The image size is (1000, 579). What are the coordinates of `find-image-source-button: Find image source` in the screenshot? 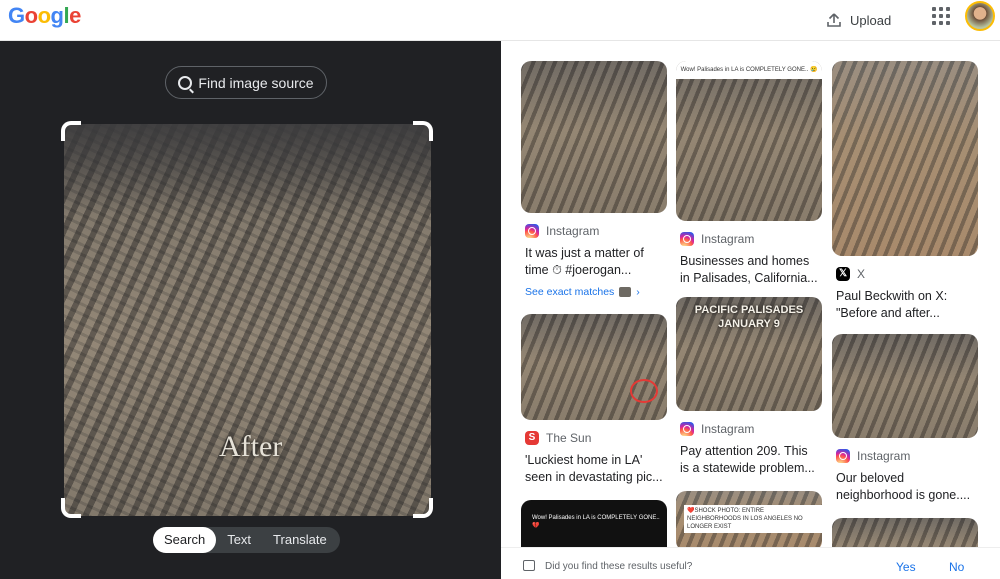 It's located at (246, 82).